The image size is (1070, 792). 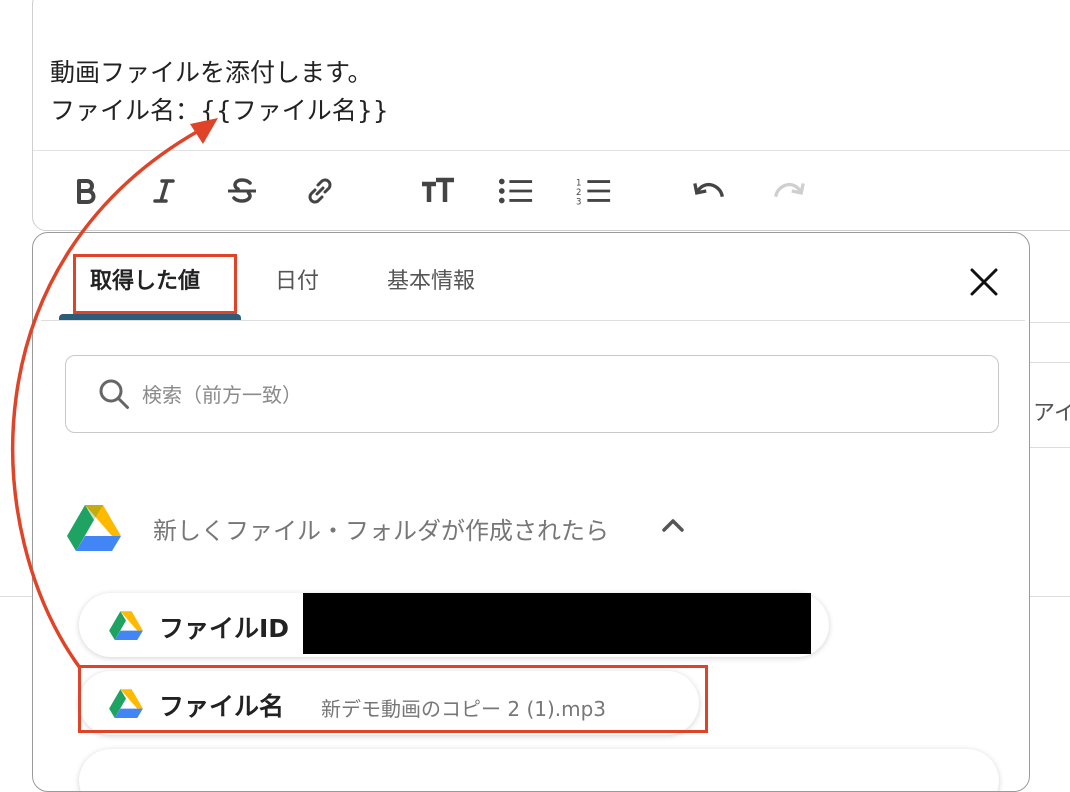 What do you see at coordinates (224, 628) in the screenshot?
I see `item-label: ファイルID` at bounding box center [224, 628].